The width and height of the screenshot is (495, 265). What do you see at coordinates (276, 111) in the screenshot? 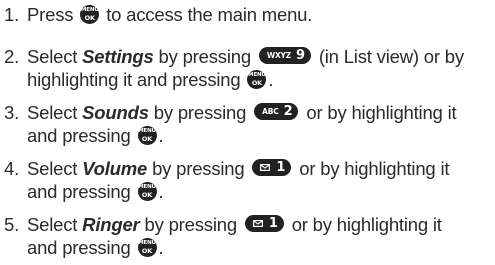
I see `abc-2-key-icon: ABC 2` at bounding box center [276, 111].